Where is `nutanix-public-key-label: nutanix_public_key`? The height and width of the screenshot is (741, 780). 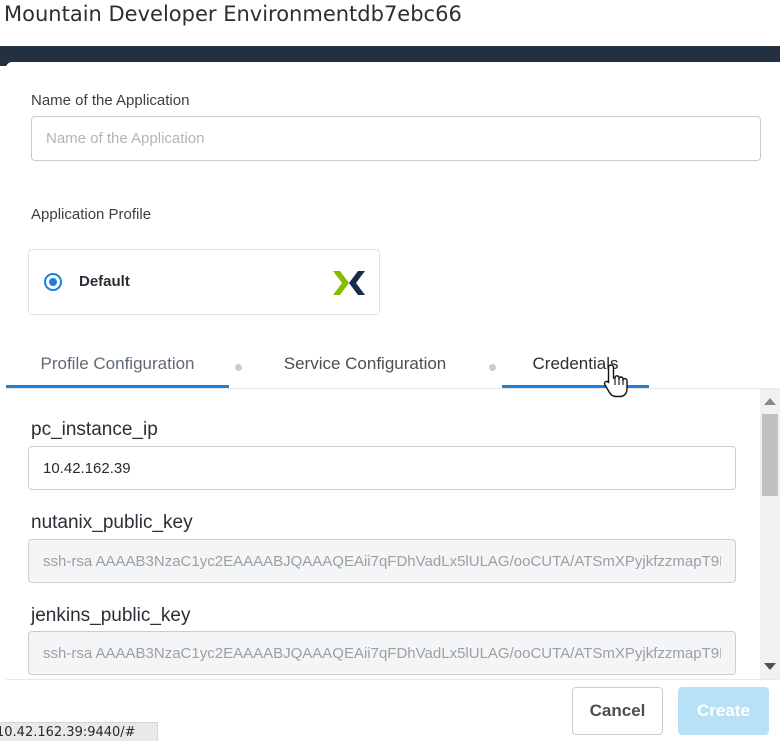 nutanix-public-key-label: nutanix_public_key is located at coordinates (112, 522).